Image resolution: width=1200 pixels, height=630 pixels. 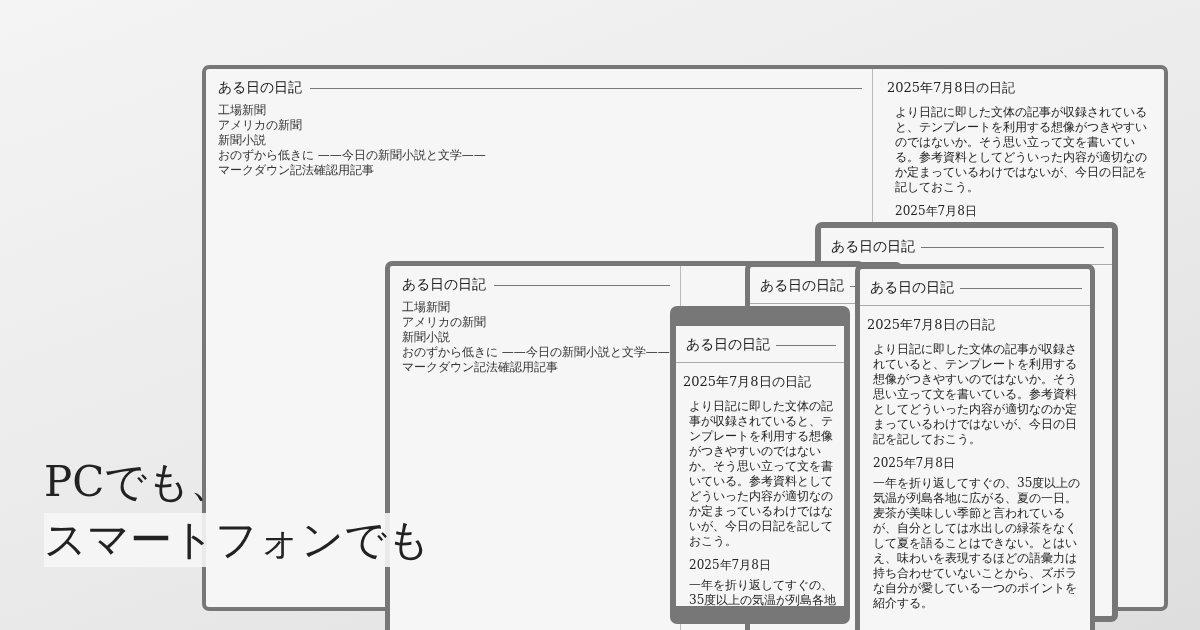 I want to click on article-paragraph: 一年を折り返してすぐの、35度以上の気温が列島各地に広がる、夏の一日。麦茶が美味しい季節と言われているが、自分としては水出しの緑茶をなくして夏を語ることはできない。とはいえ、味わいを表現するほどの語彙力は持ち合わせていないことから、ズボラな自分が愛している一つのポイントを紹介する。, so click(x=977, y=543).